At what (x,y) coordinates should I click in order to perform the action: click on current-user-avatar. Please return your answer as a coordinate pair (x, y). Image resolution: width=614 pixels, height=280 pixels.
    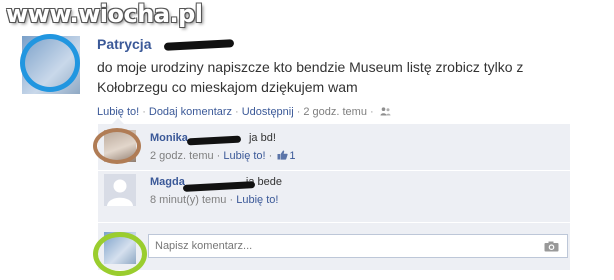
    Looking at the image, I should click on (120, 248).